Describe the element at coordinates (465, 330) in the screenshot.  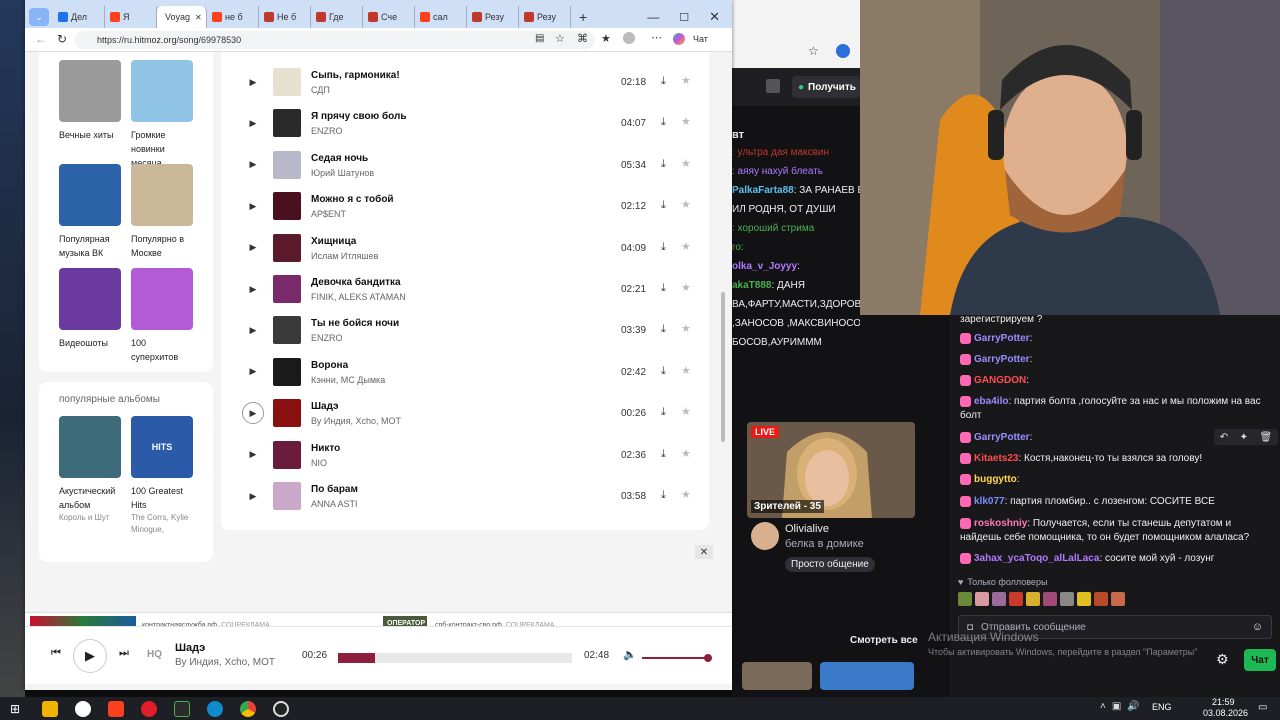
I see `song-row: ▶ Ты не бойся ночи ENZRO 03:39 ⤓ ★` at that location.